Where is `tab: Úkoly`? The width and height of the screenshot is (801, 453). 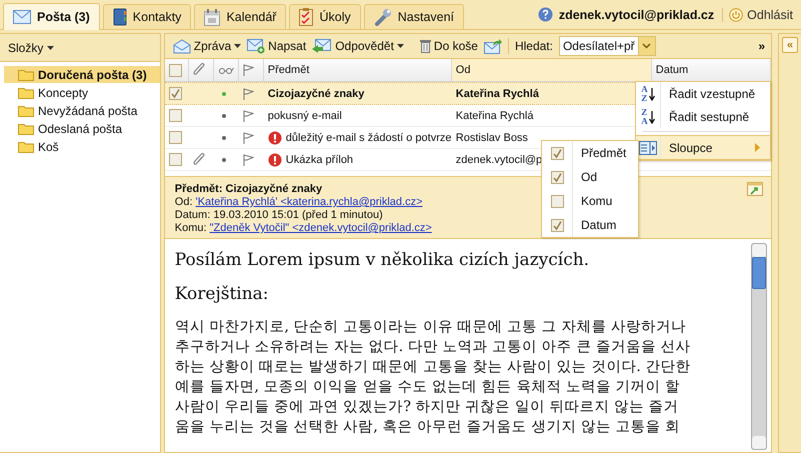
tab: Úkoly is located at coordinates (325, 16).